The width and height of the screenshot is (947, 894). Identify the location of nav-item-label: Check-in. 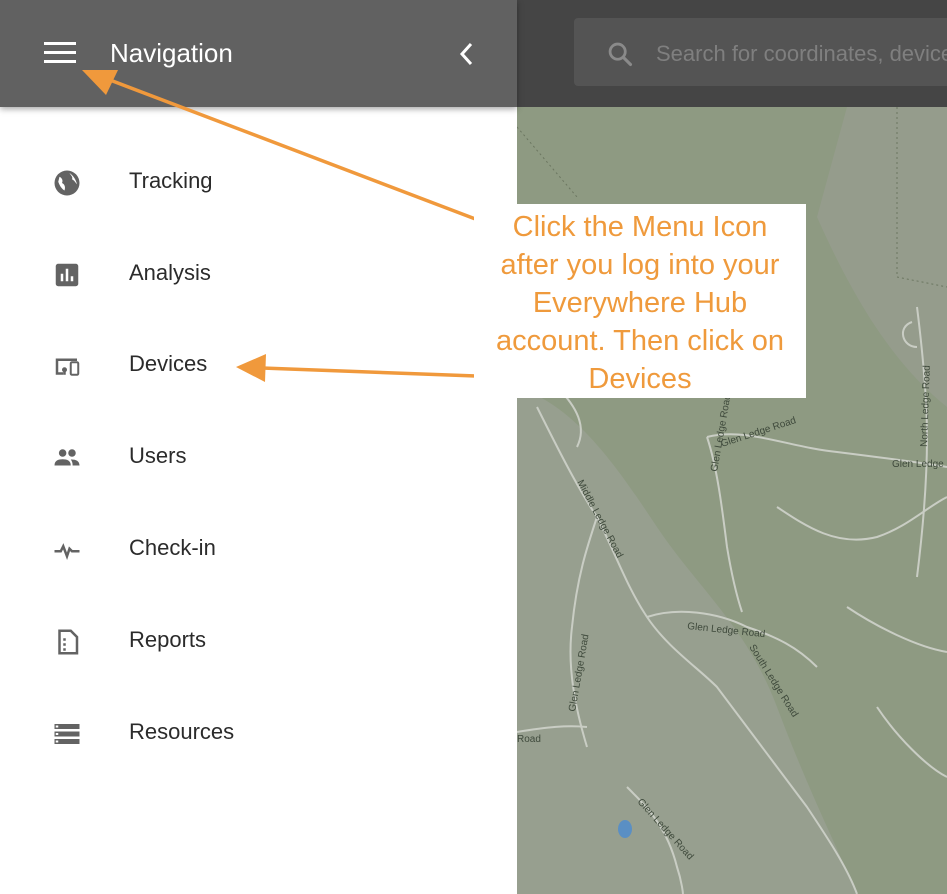
(172, 547).